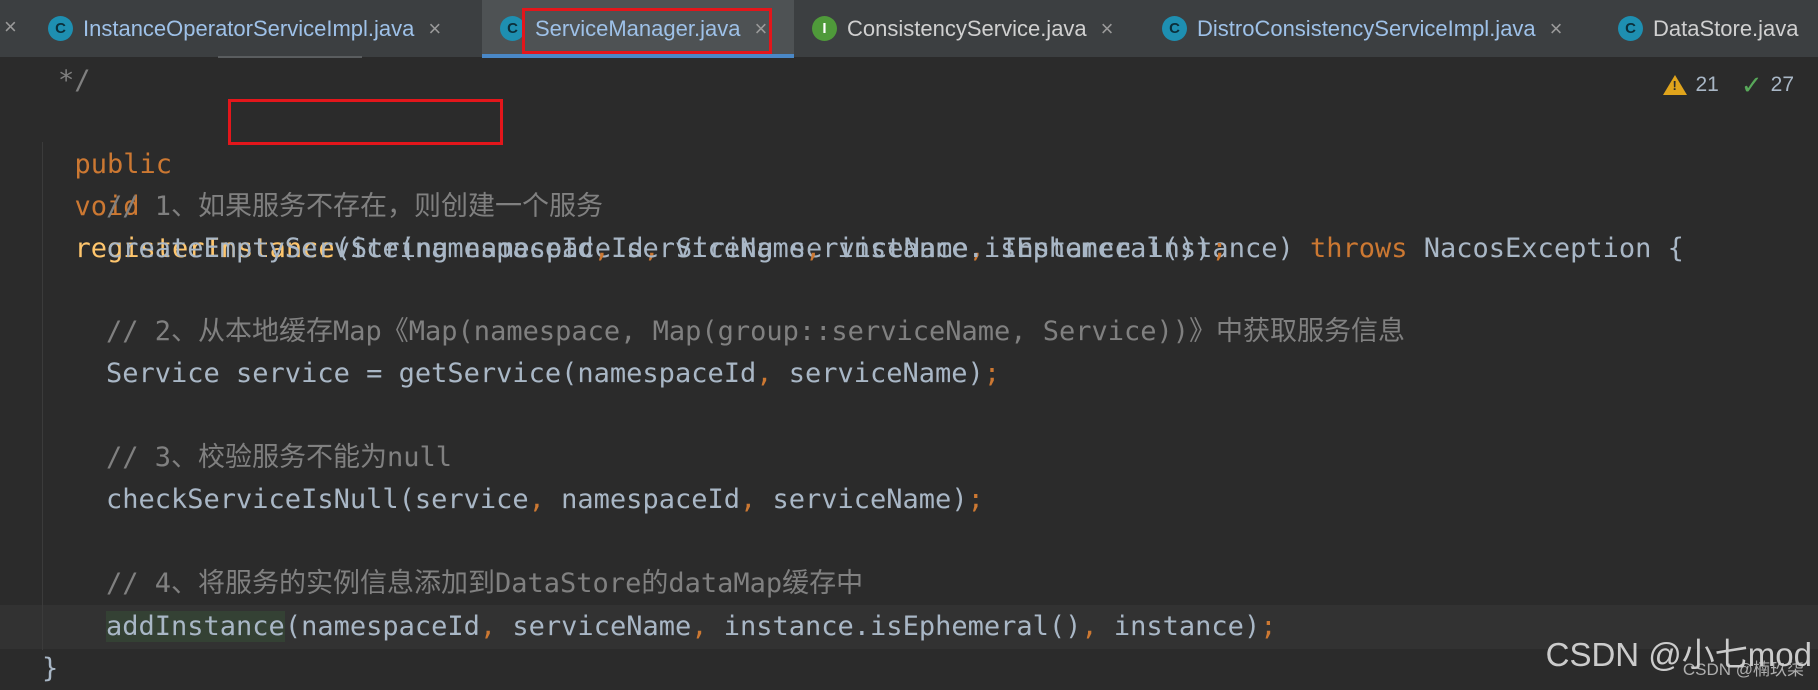 The height and width of the screenshot is (690, 1818). What do you see at coordinates (74, 80) in the screenshot?
I see `code-line-comment-end: */` at bounding box center [74, 80].